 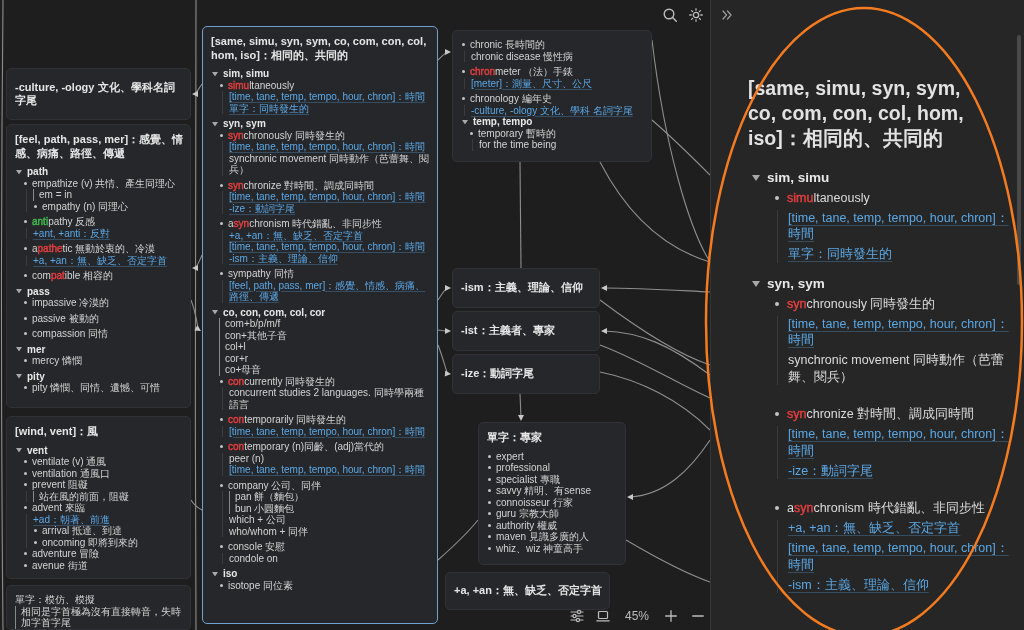 What do you see at coordinates (526, 331) in the screenshot?
I see `canvas-card: -ist：主義者、專家` at bounding box center [526, 331].